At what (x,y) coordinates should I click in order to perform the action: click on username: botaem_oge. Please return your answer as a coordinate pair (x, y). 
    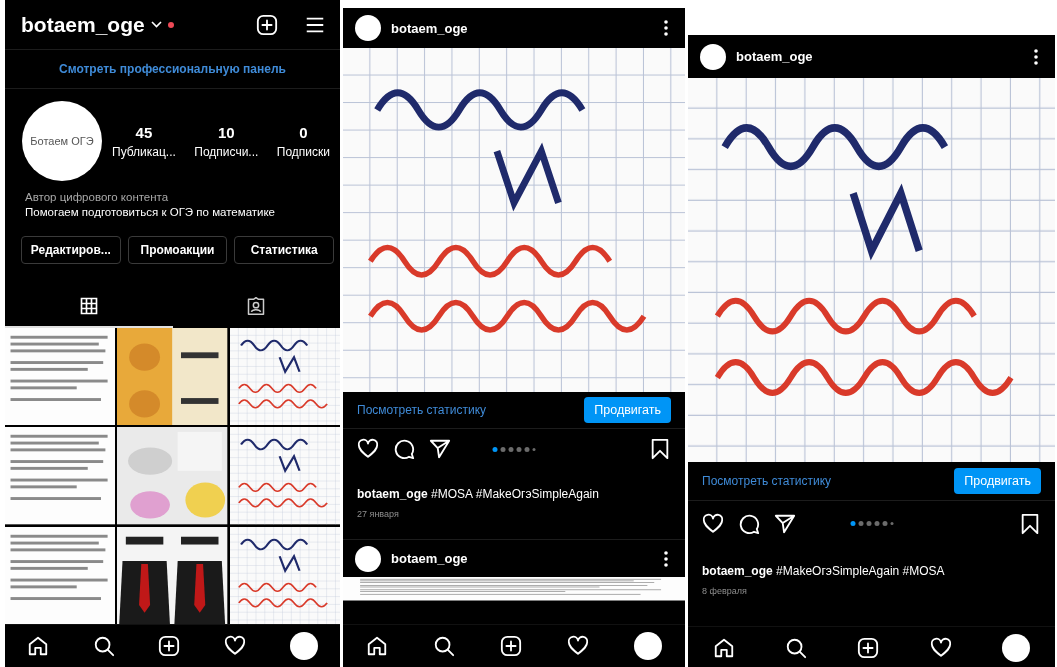
    Looking at the image, I should click on (83, 24).